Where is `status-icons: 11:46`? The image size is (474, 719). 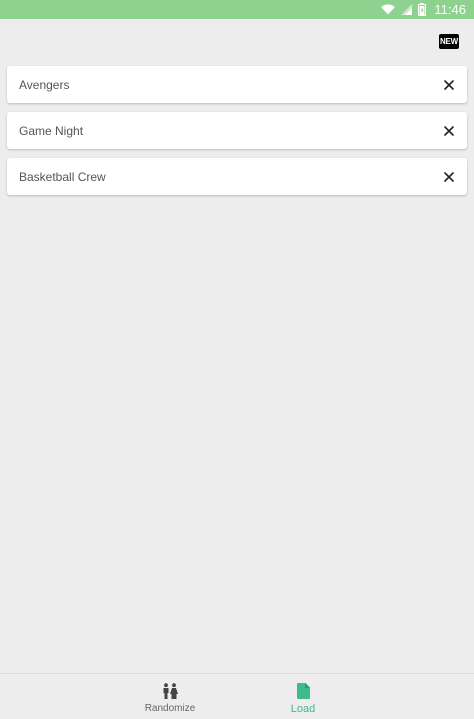
status-icons: 11:46 is located at coordinates (423, 9).